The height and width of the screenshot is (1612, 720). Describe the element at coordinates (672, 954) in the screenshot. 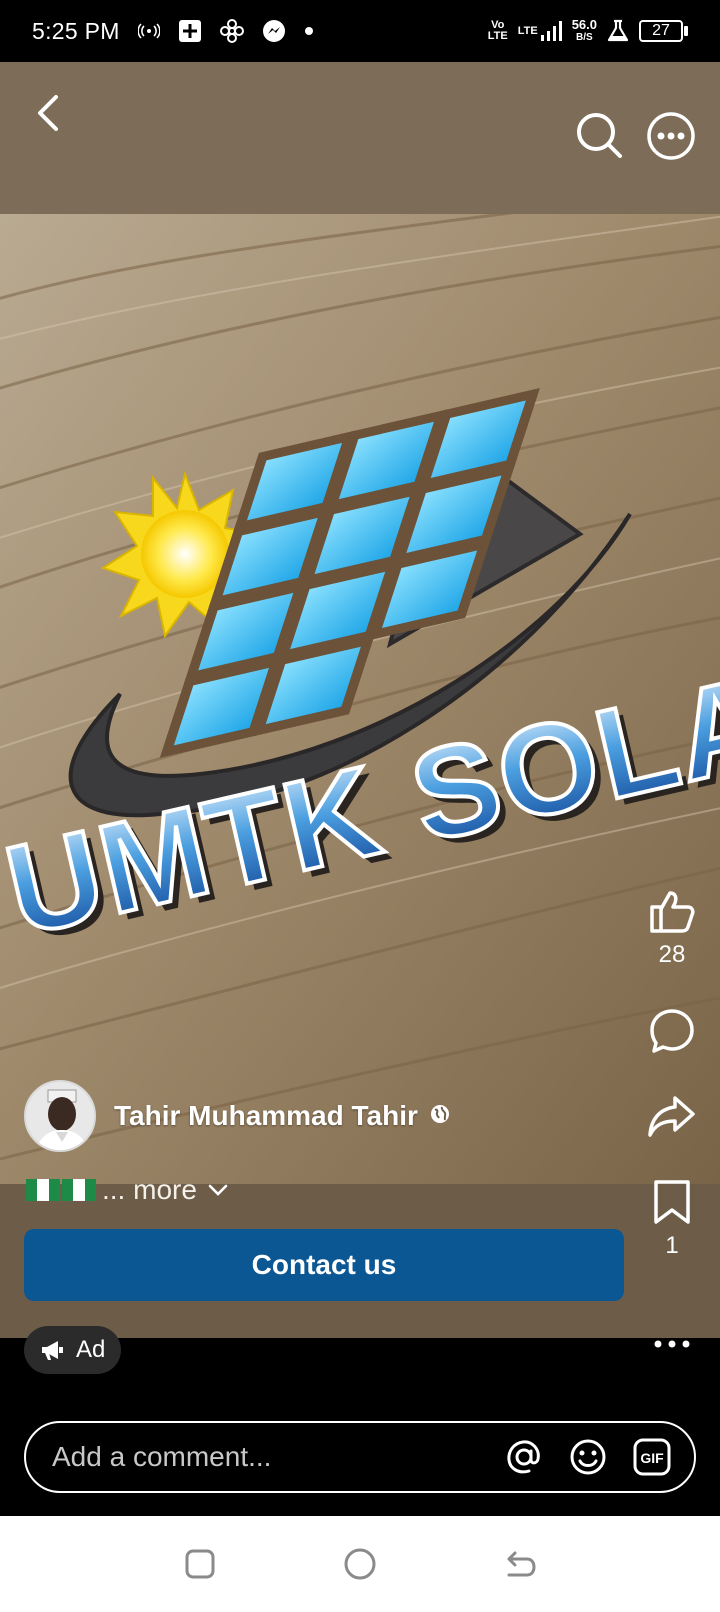

I see `like-count: 28` at that location.